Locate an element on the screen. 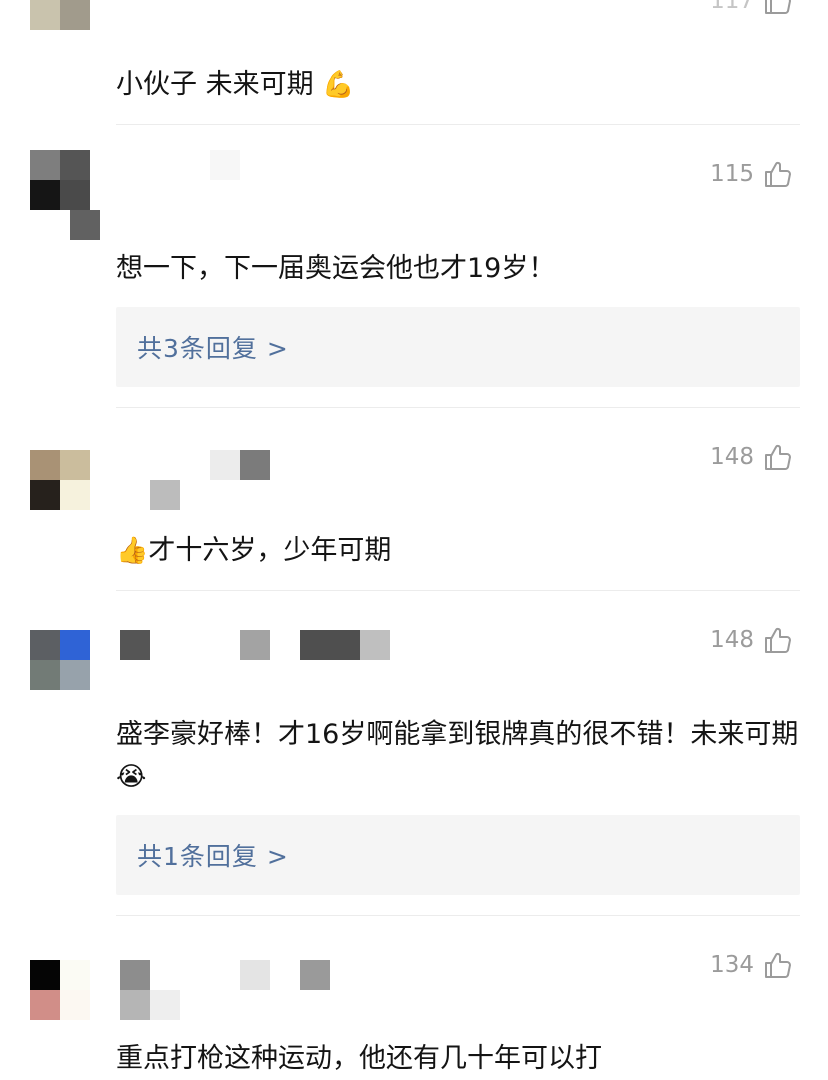  comment-text: 重点打枪这种运动，他还有几十年可以打 is located at coordinates (359, 1058).